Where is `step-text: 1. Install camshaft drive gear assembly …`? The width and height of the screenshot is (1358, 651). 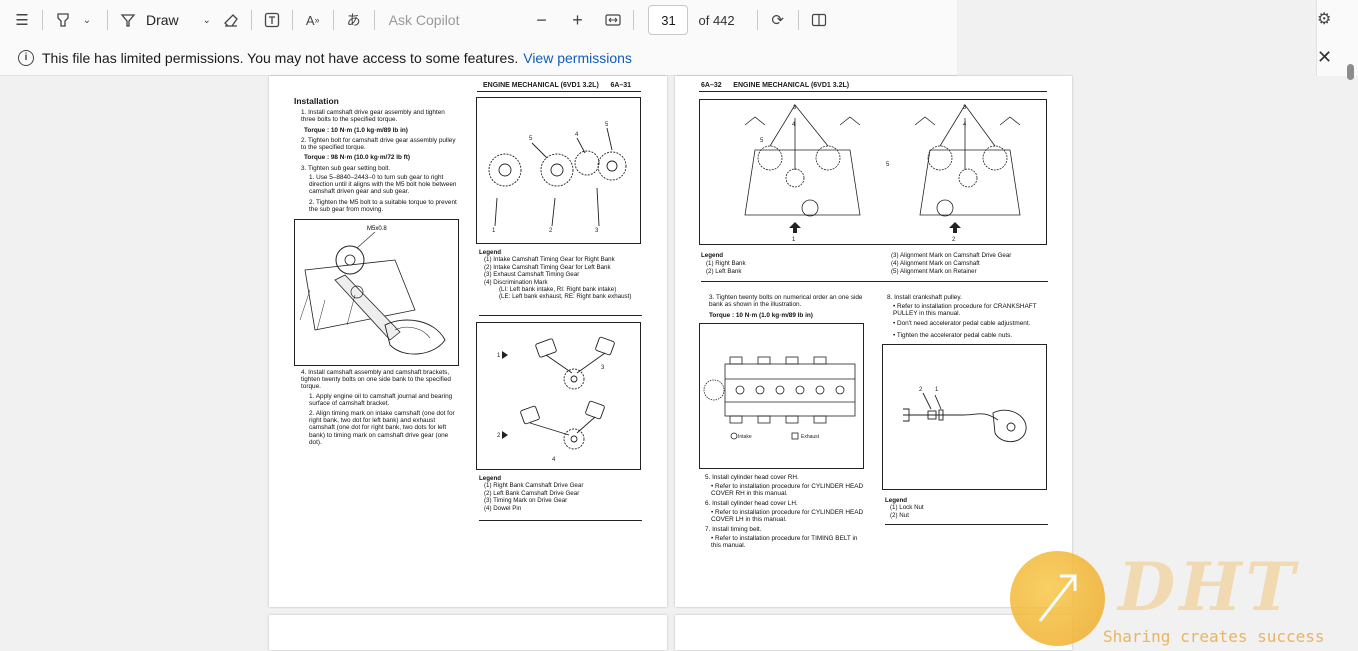 step-text: 1. Install camshaft drive gear assembly … is located at coordinates (373, 116).